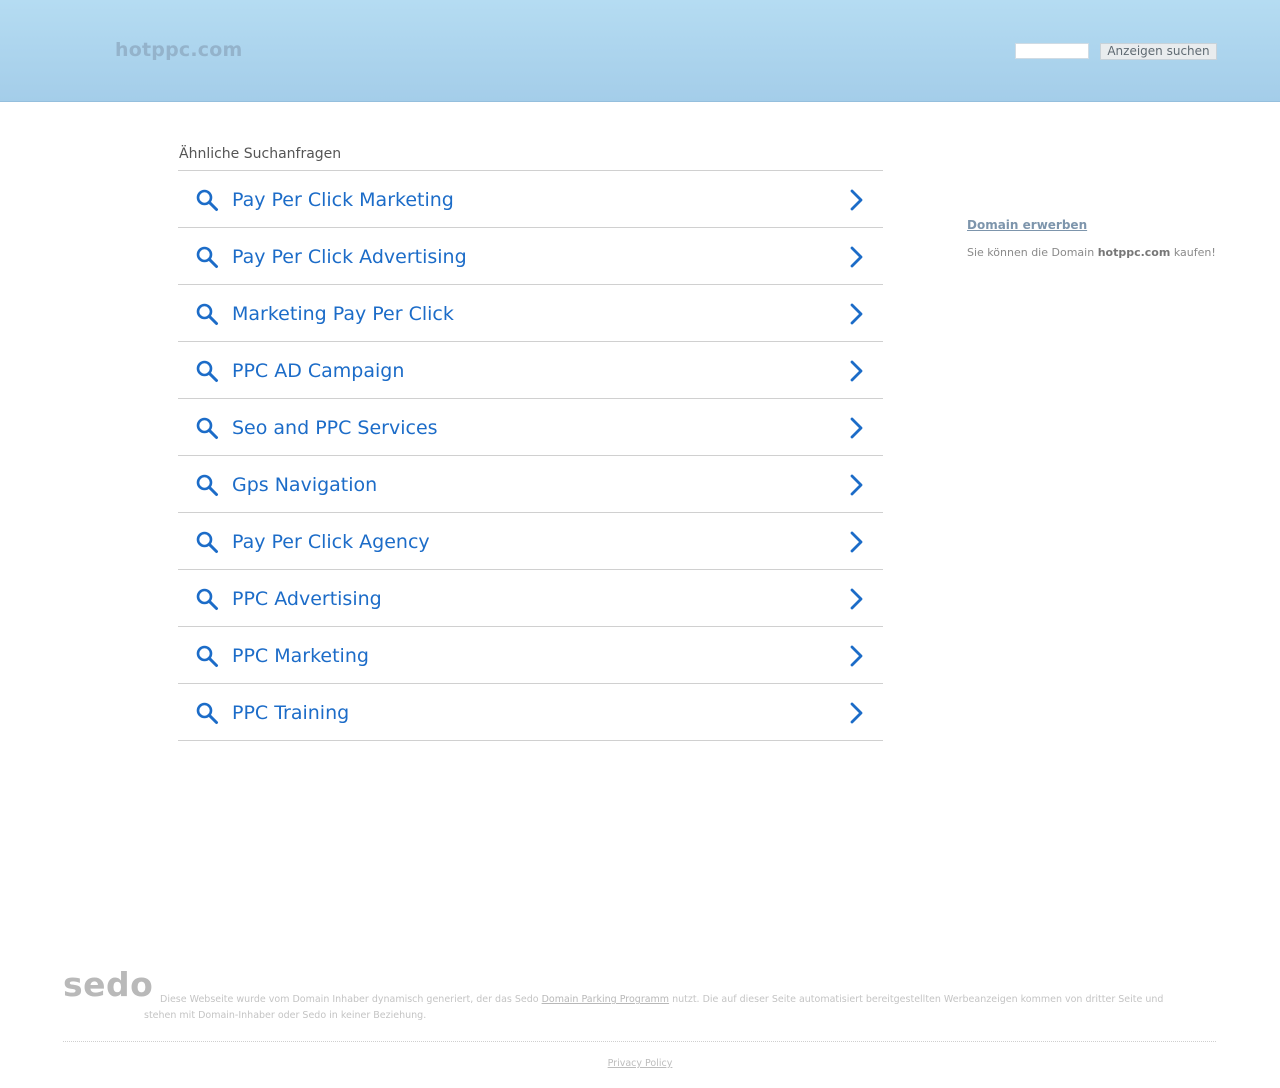 Image resolution: width=1280 pixels, height=1088 pixels. I want to click on footer-divider, so click(639, 1041).